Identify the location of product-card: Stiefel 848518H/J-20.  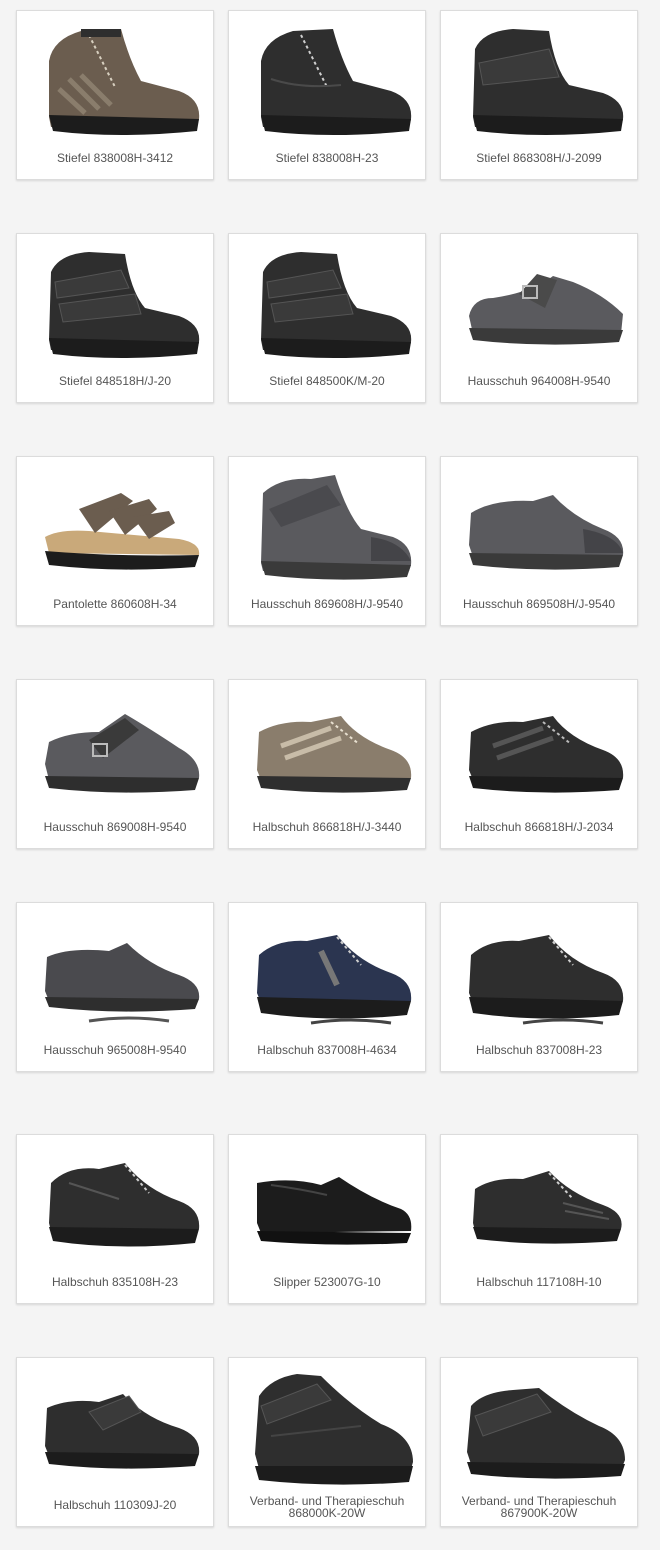
(115, 318).